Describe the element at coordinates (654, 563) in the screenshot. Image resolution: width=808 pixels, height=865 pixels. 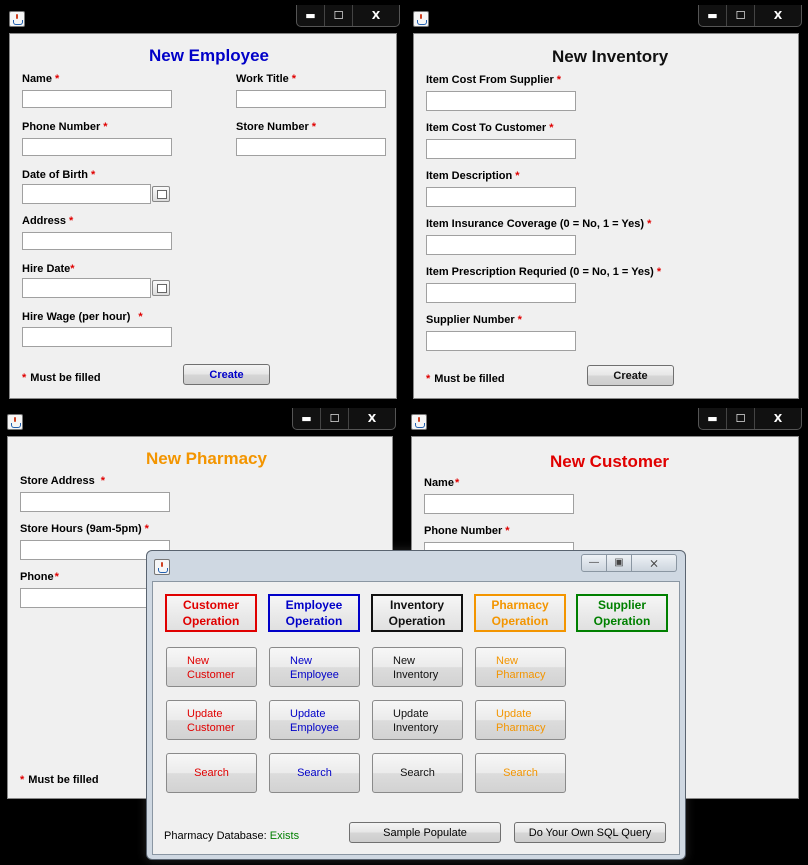
I see `close-icon: ⨯` at that location.